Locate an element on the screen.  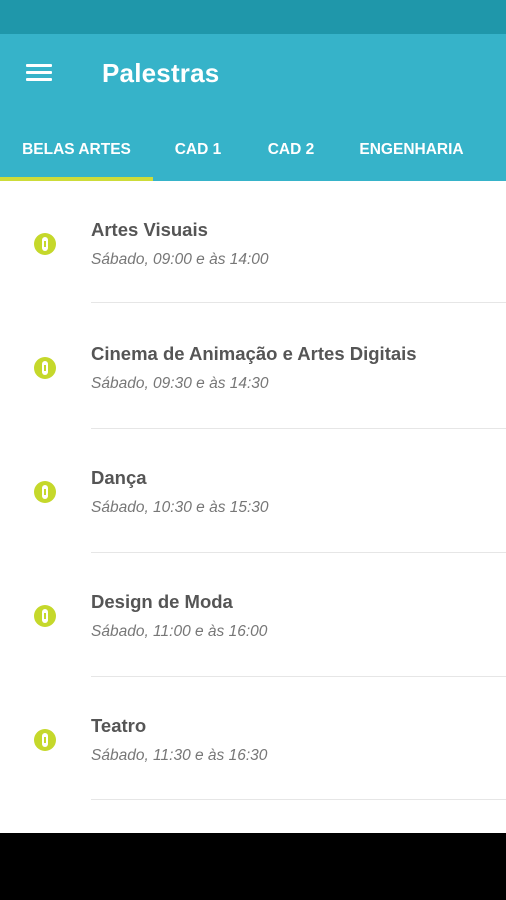
item-schedule: Sábado, 11:00 e às 16:00 is located at coordinates (179, 631).